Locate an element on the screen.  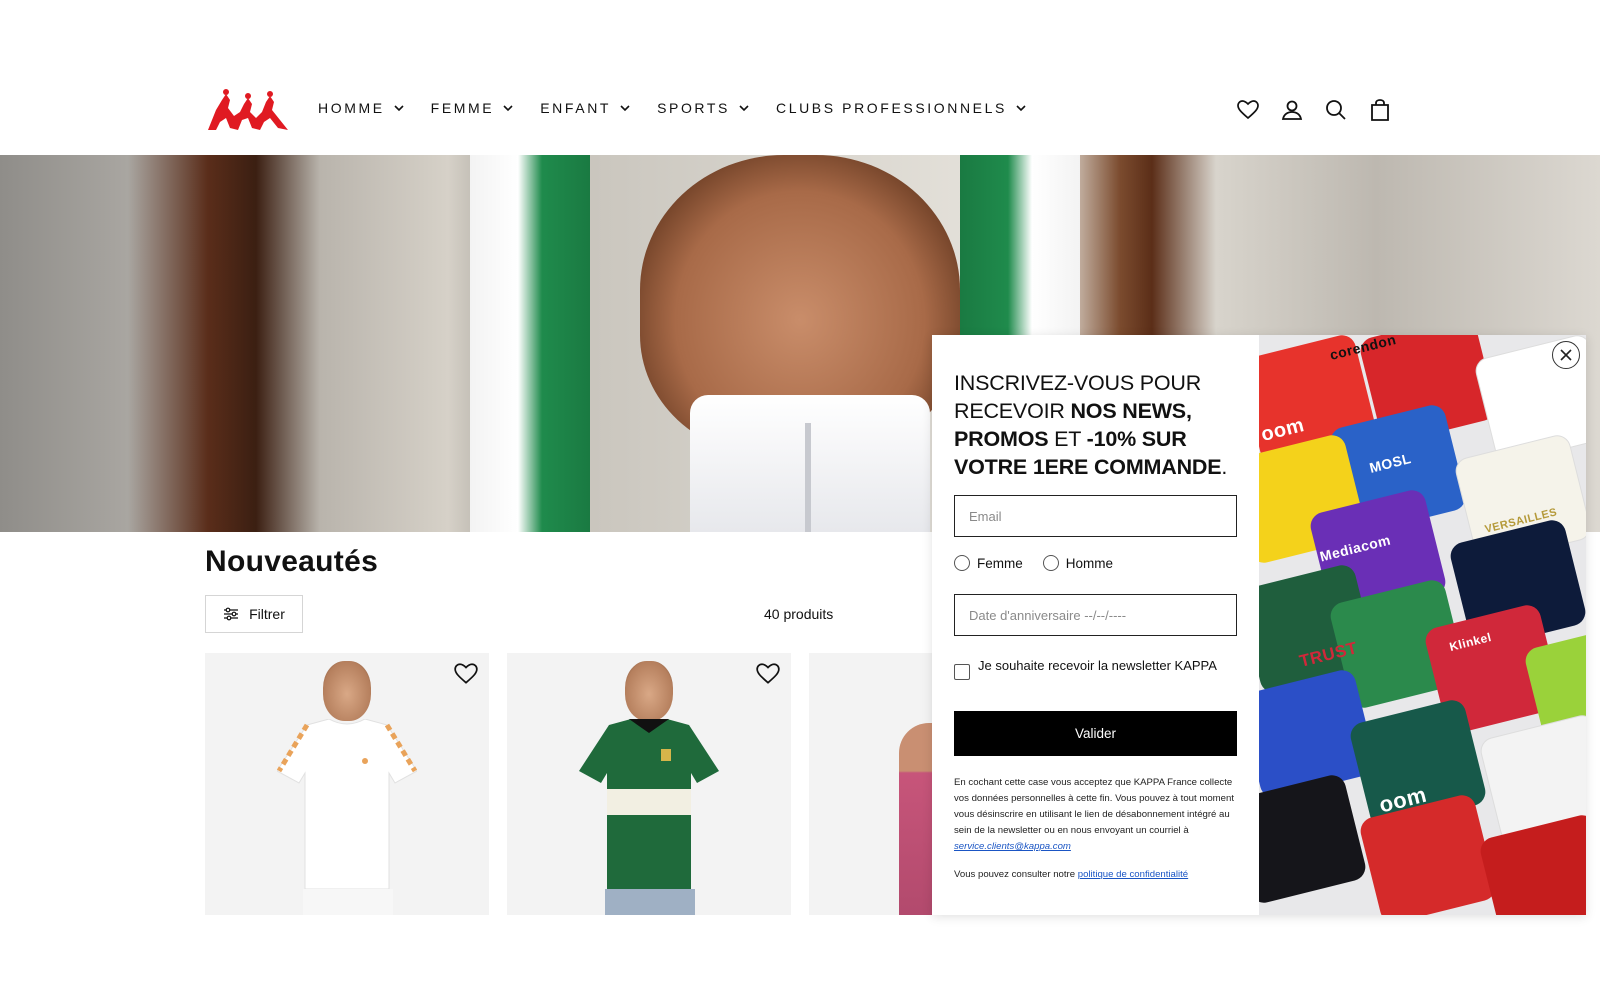
support-email-link: service.clients@kappa.com is located at coordinates (1012, 846).